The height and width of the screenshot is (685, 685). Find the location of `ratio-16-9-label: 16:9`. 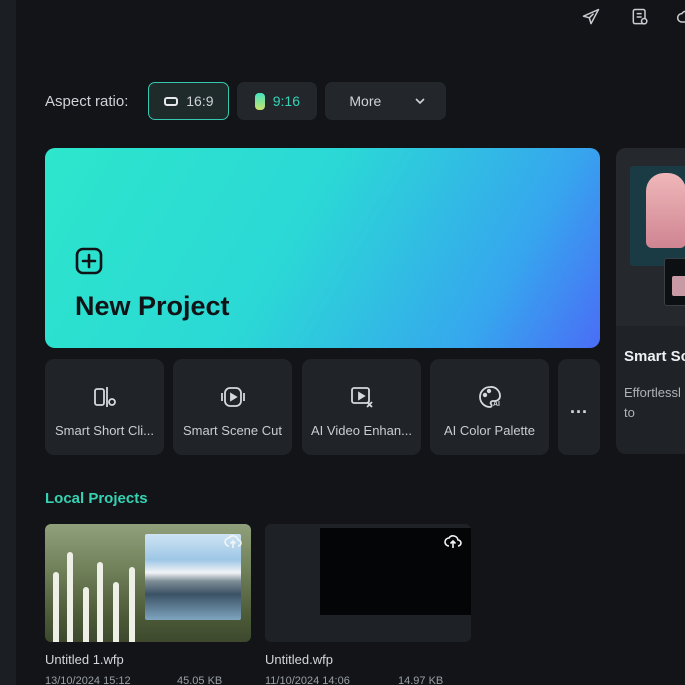

ratio-16-9-label: 16:9 is located at coordinates (200, 101).